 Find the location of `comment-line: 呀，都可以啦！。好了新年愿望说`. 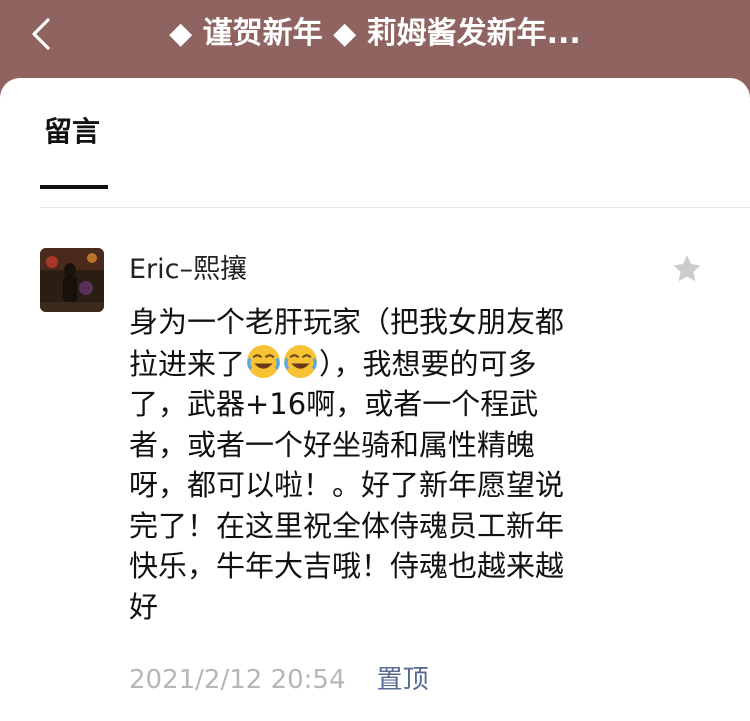

comment-line: 呀，都可以啦！。好了新年愿望说 is located at coordinates (347, 485).